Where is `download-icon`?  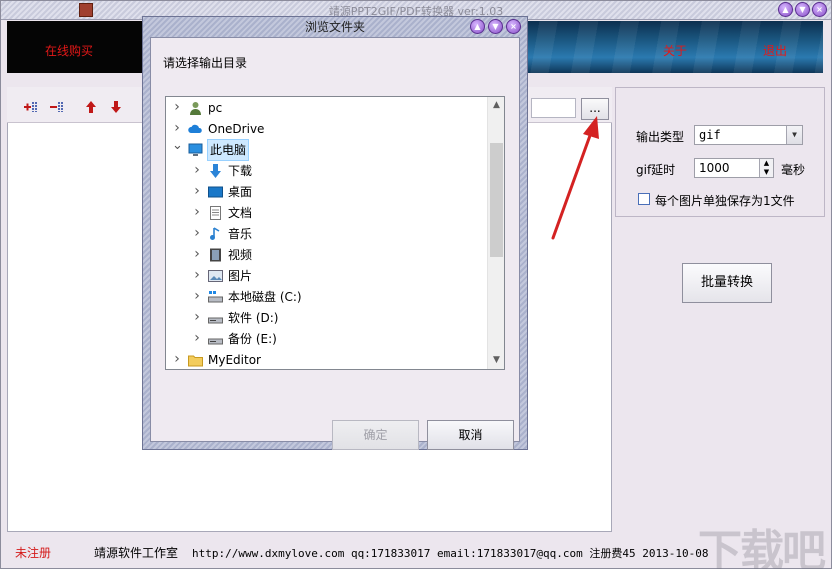 download-icon is located at coordinates (215, 171).